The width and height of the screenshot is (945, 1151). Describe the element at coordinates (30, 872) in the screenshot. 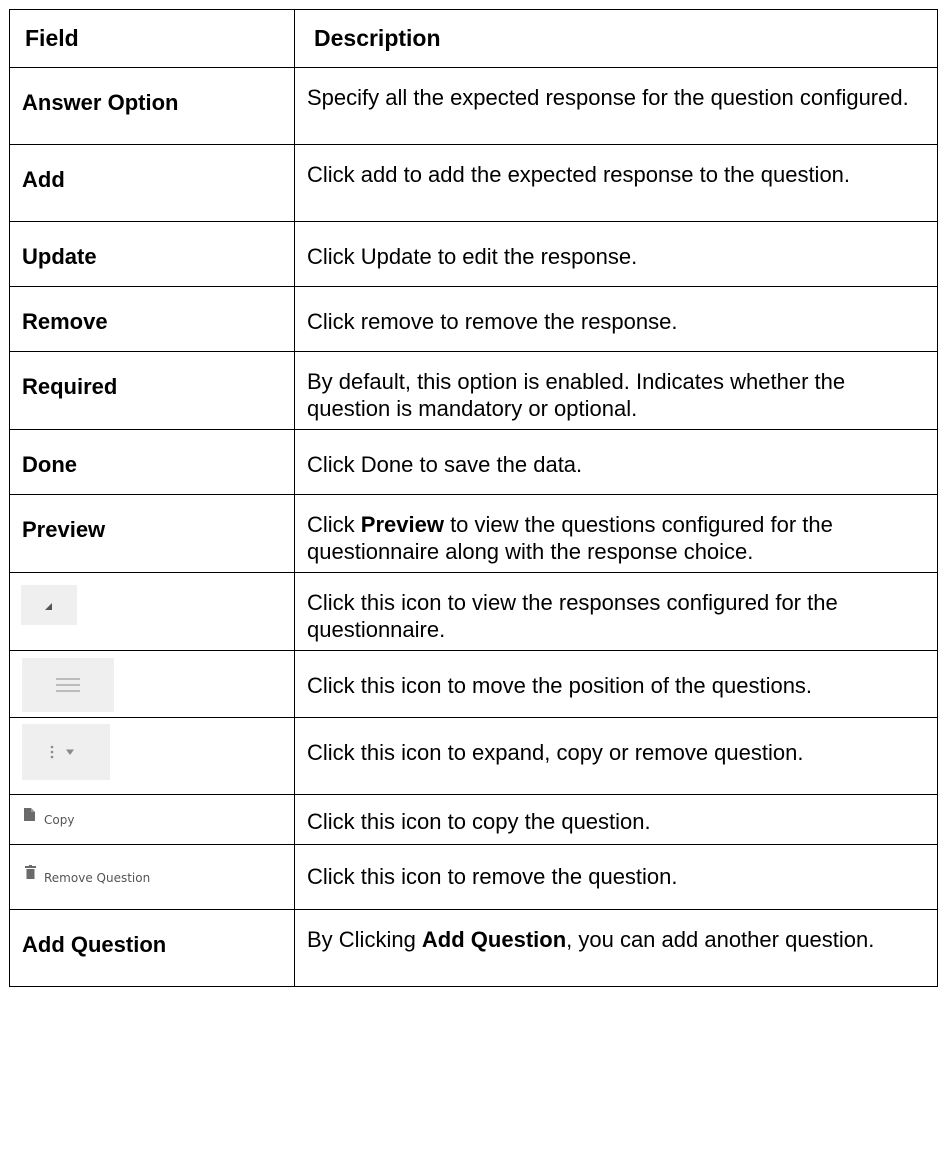

I see `trash-icon` at that location.